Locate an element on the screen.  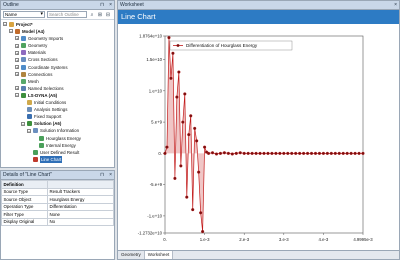
tree-item-label: Coordinate Systems is located at coordinates (48, 67).